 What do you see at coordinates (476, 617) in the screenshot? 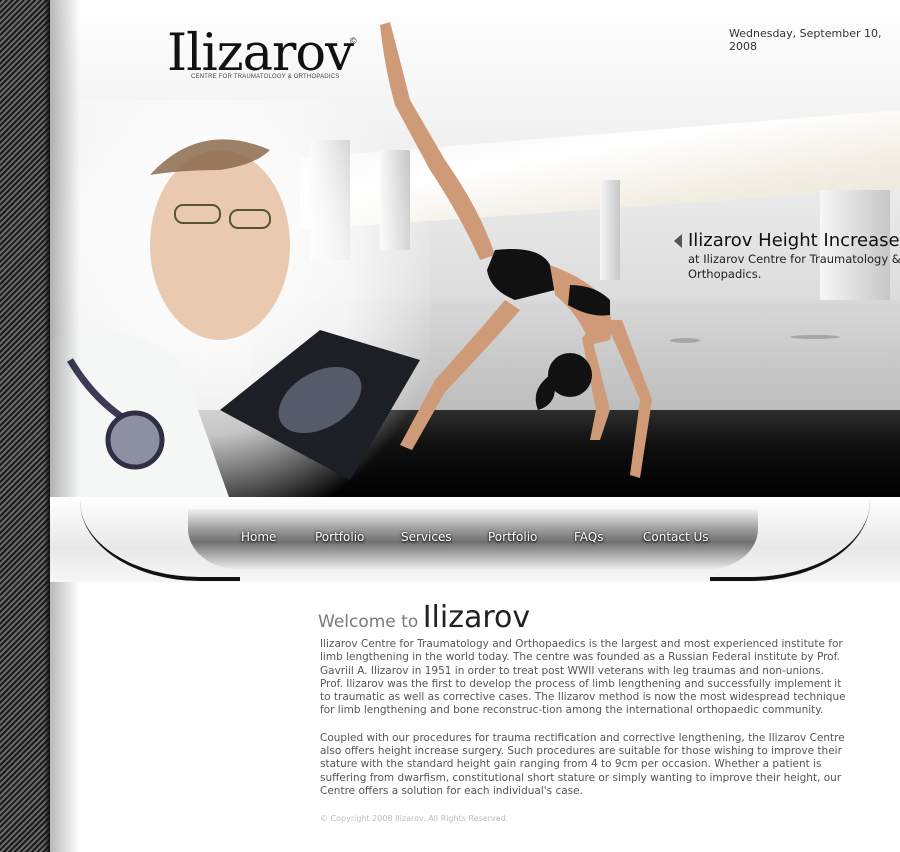
I see `welcome-brand: Ilizarov` at bounding box center [476, 617].